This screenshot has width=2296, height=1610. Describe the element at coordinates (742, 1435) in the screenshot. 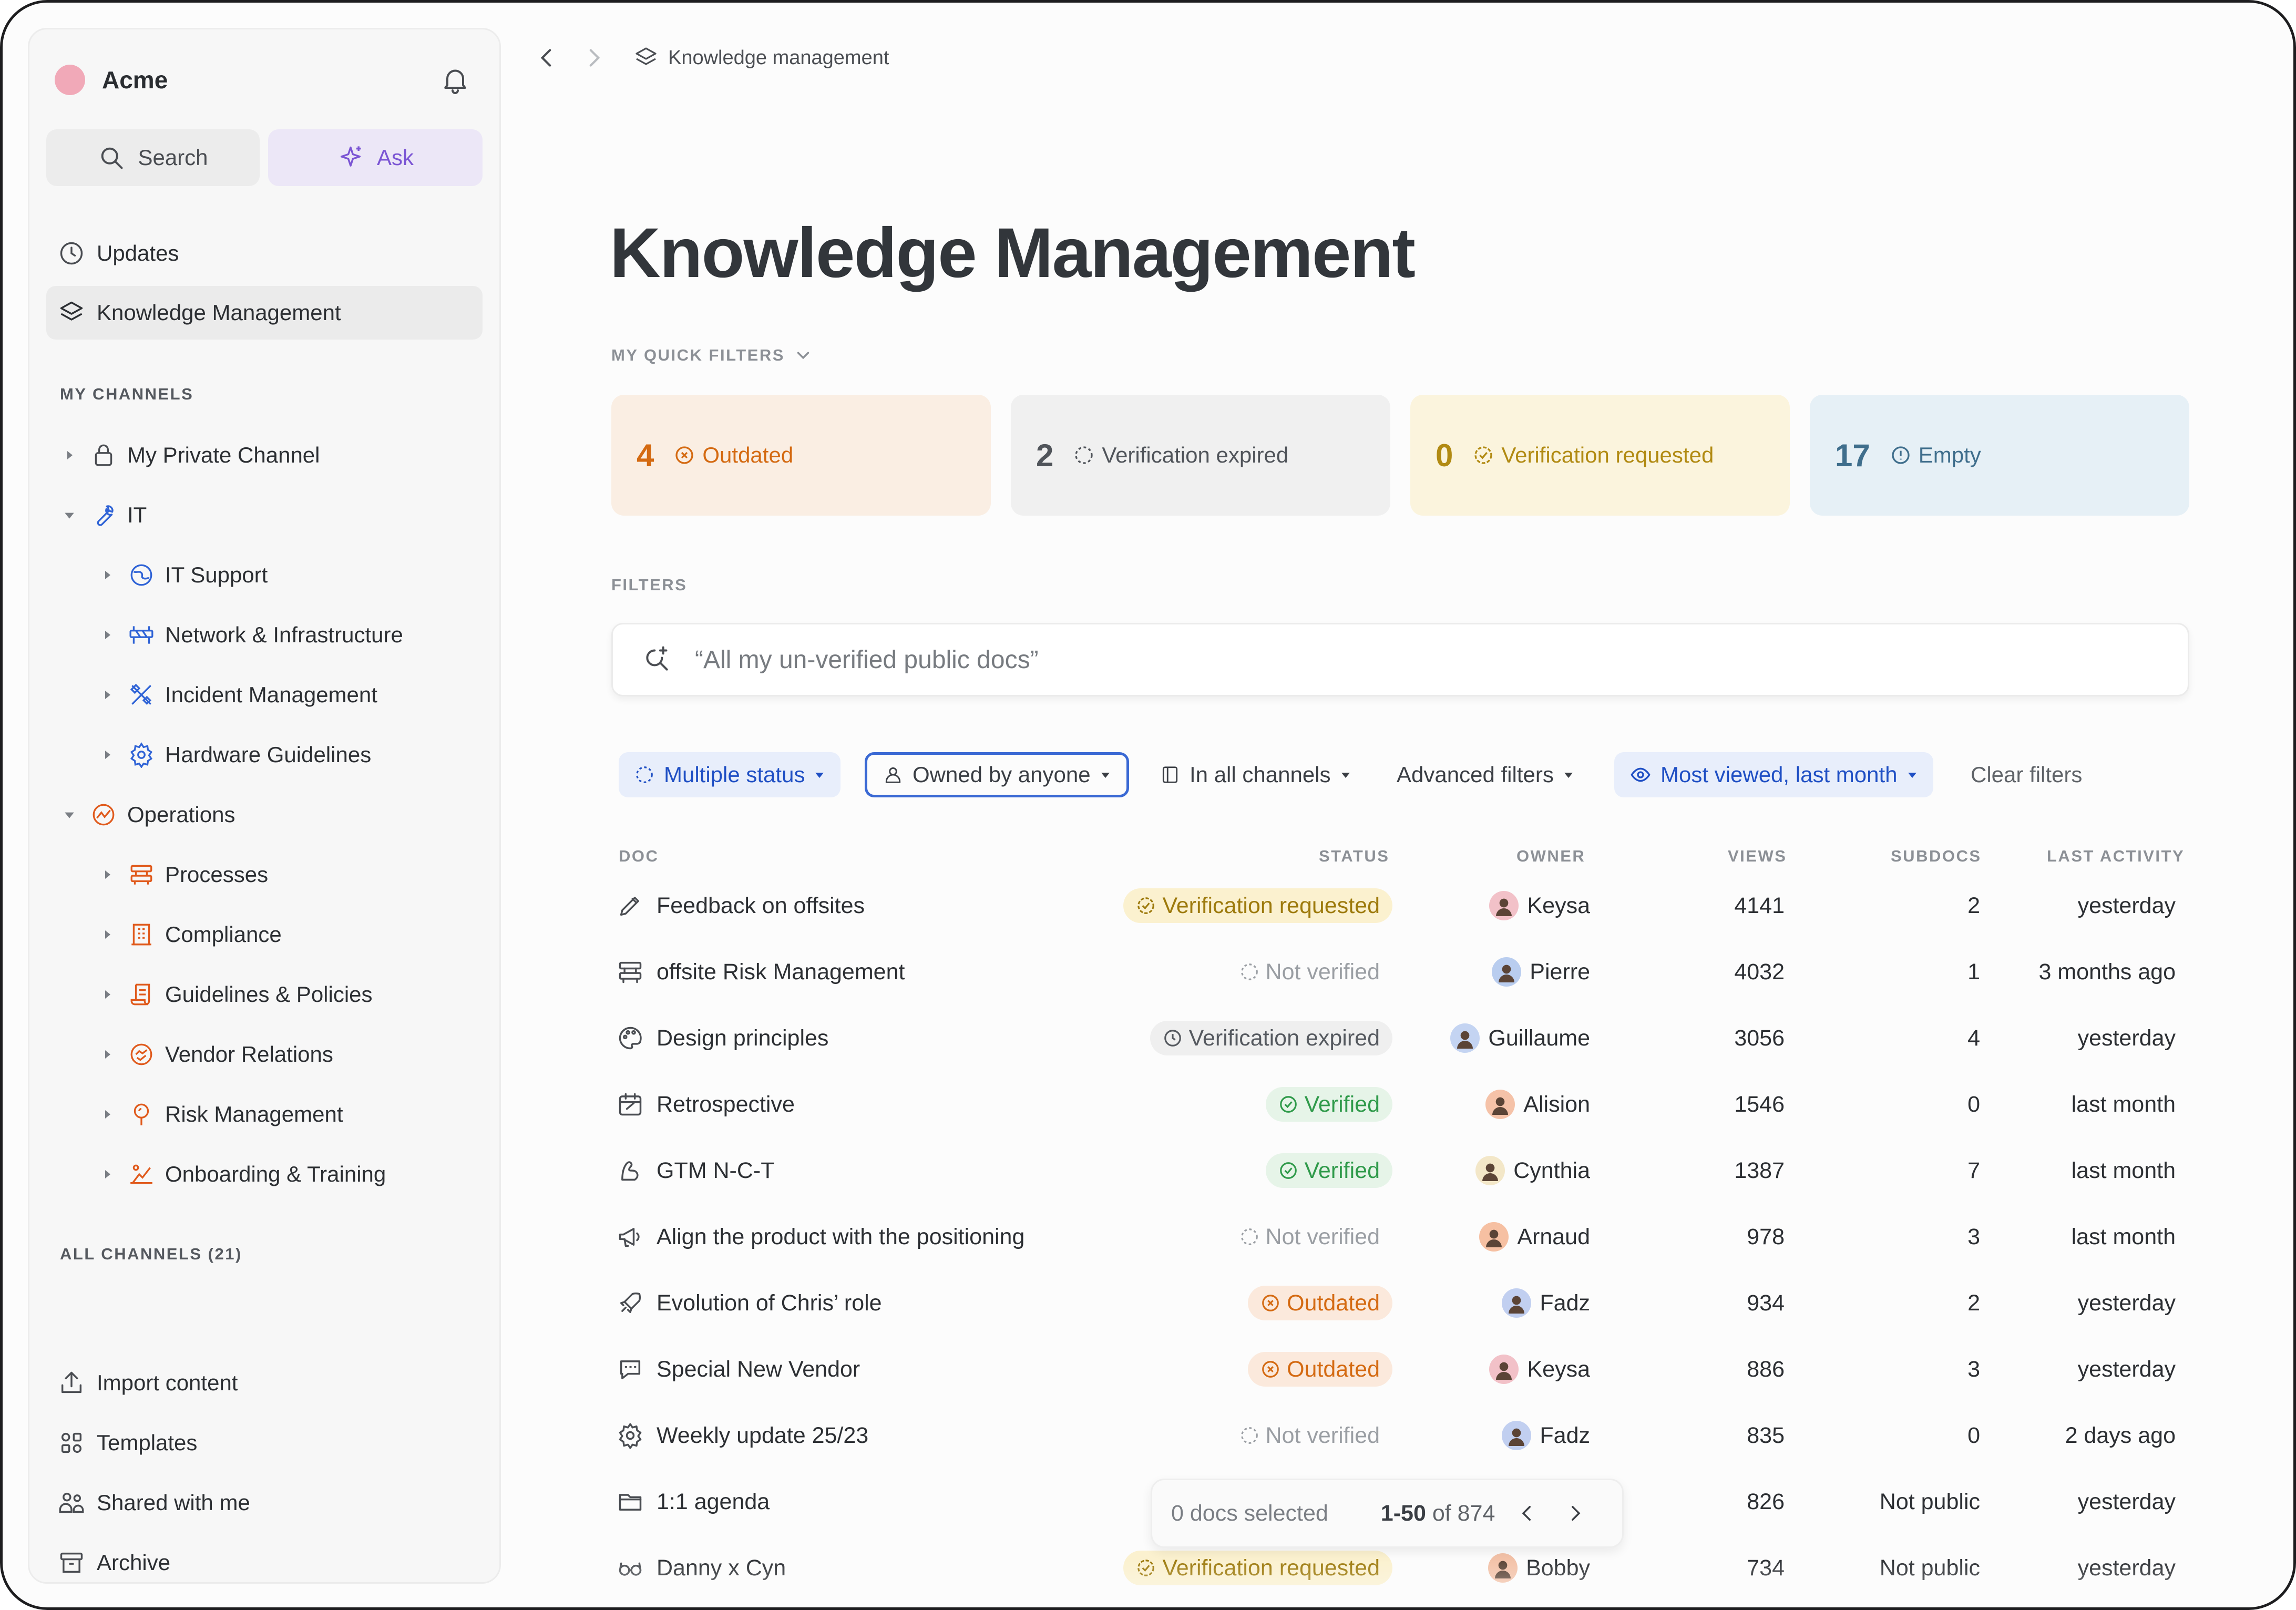

I see `doc-cell: Weekly update 25/23` at that location.